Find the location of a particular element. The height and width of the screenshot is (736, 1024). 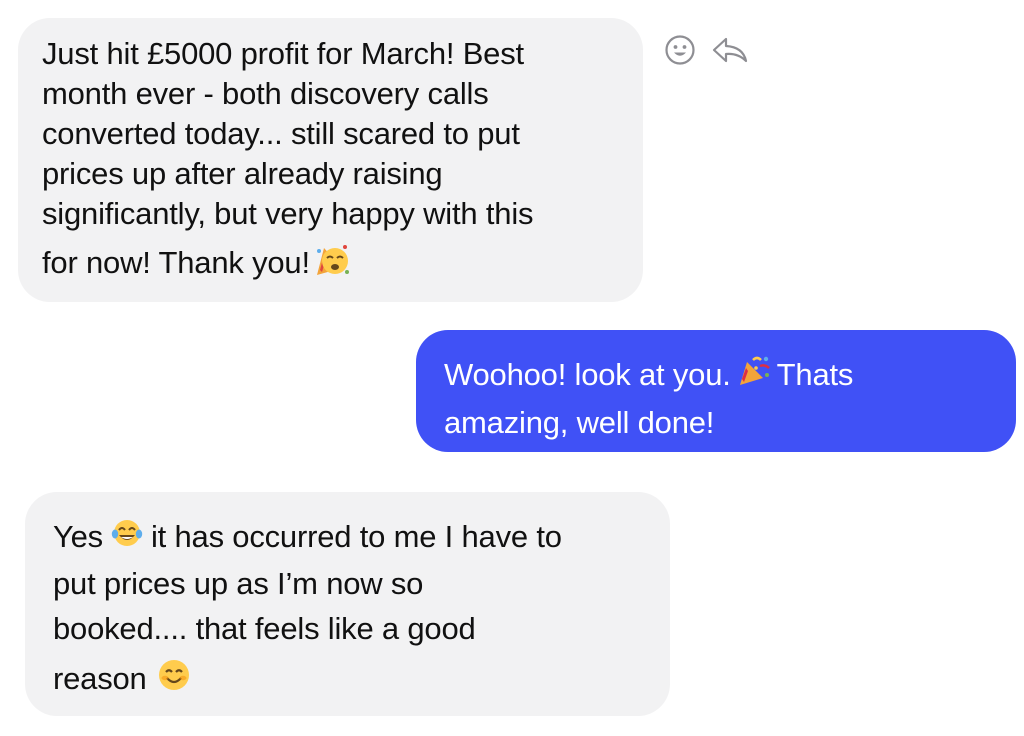

message-text: reason is located at coordinates (100, 679).